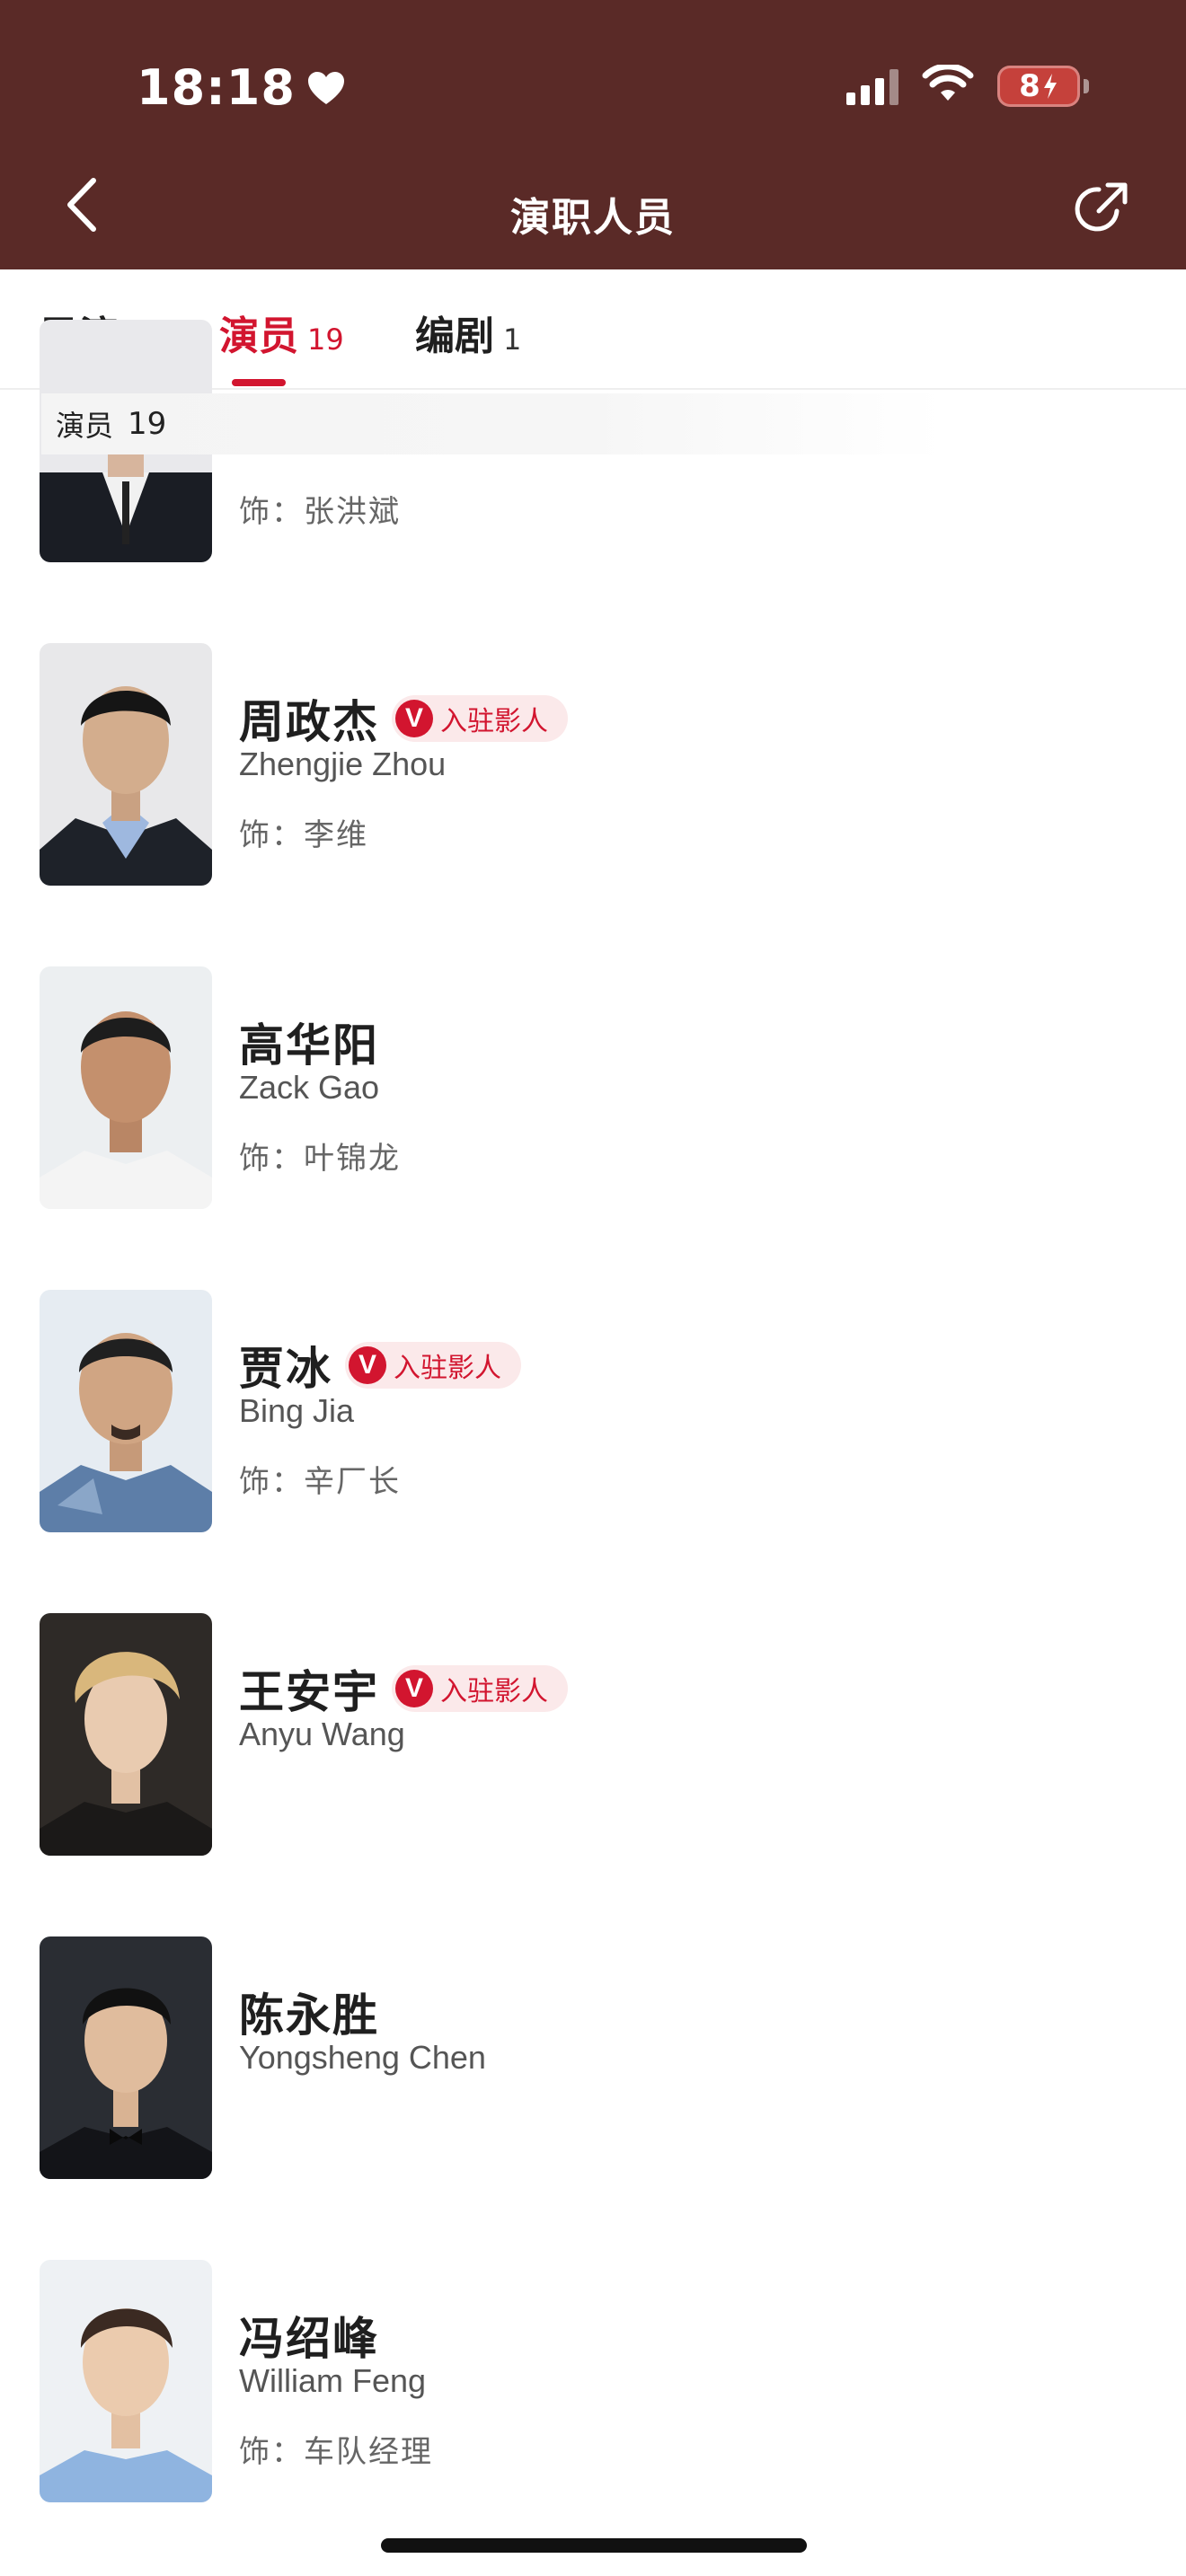 The height and width of the screenshot is (2576, 1186). What do you see at coordinates (593, 2058) in the screenshot?
I see `cast-item: 陈永胜 Yongsheng Chen` at bounding box center [593, 2058].